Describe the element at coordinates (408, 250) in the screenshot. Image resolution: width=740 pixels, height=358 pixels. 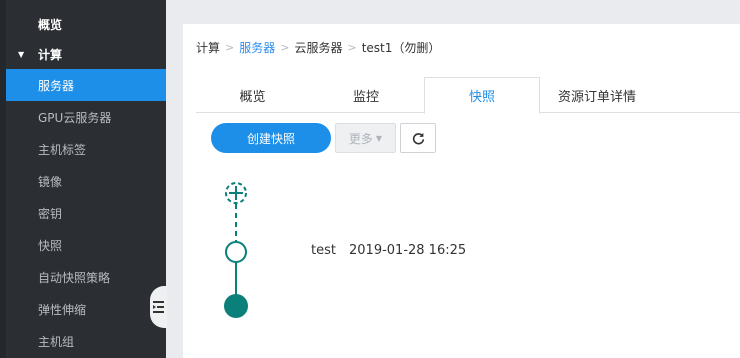
I see `snapshot-time: 2019-01-28 16:25` at that location.